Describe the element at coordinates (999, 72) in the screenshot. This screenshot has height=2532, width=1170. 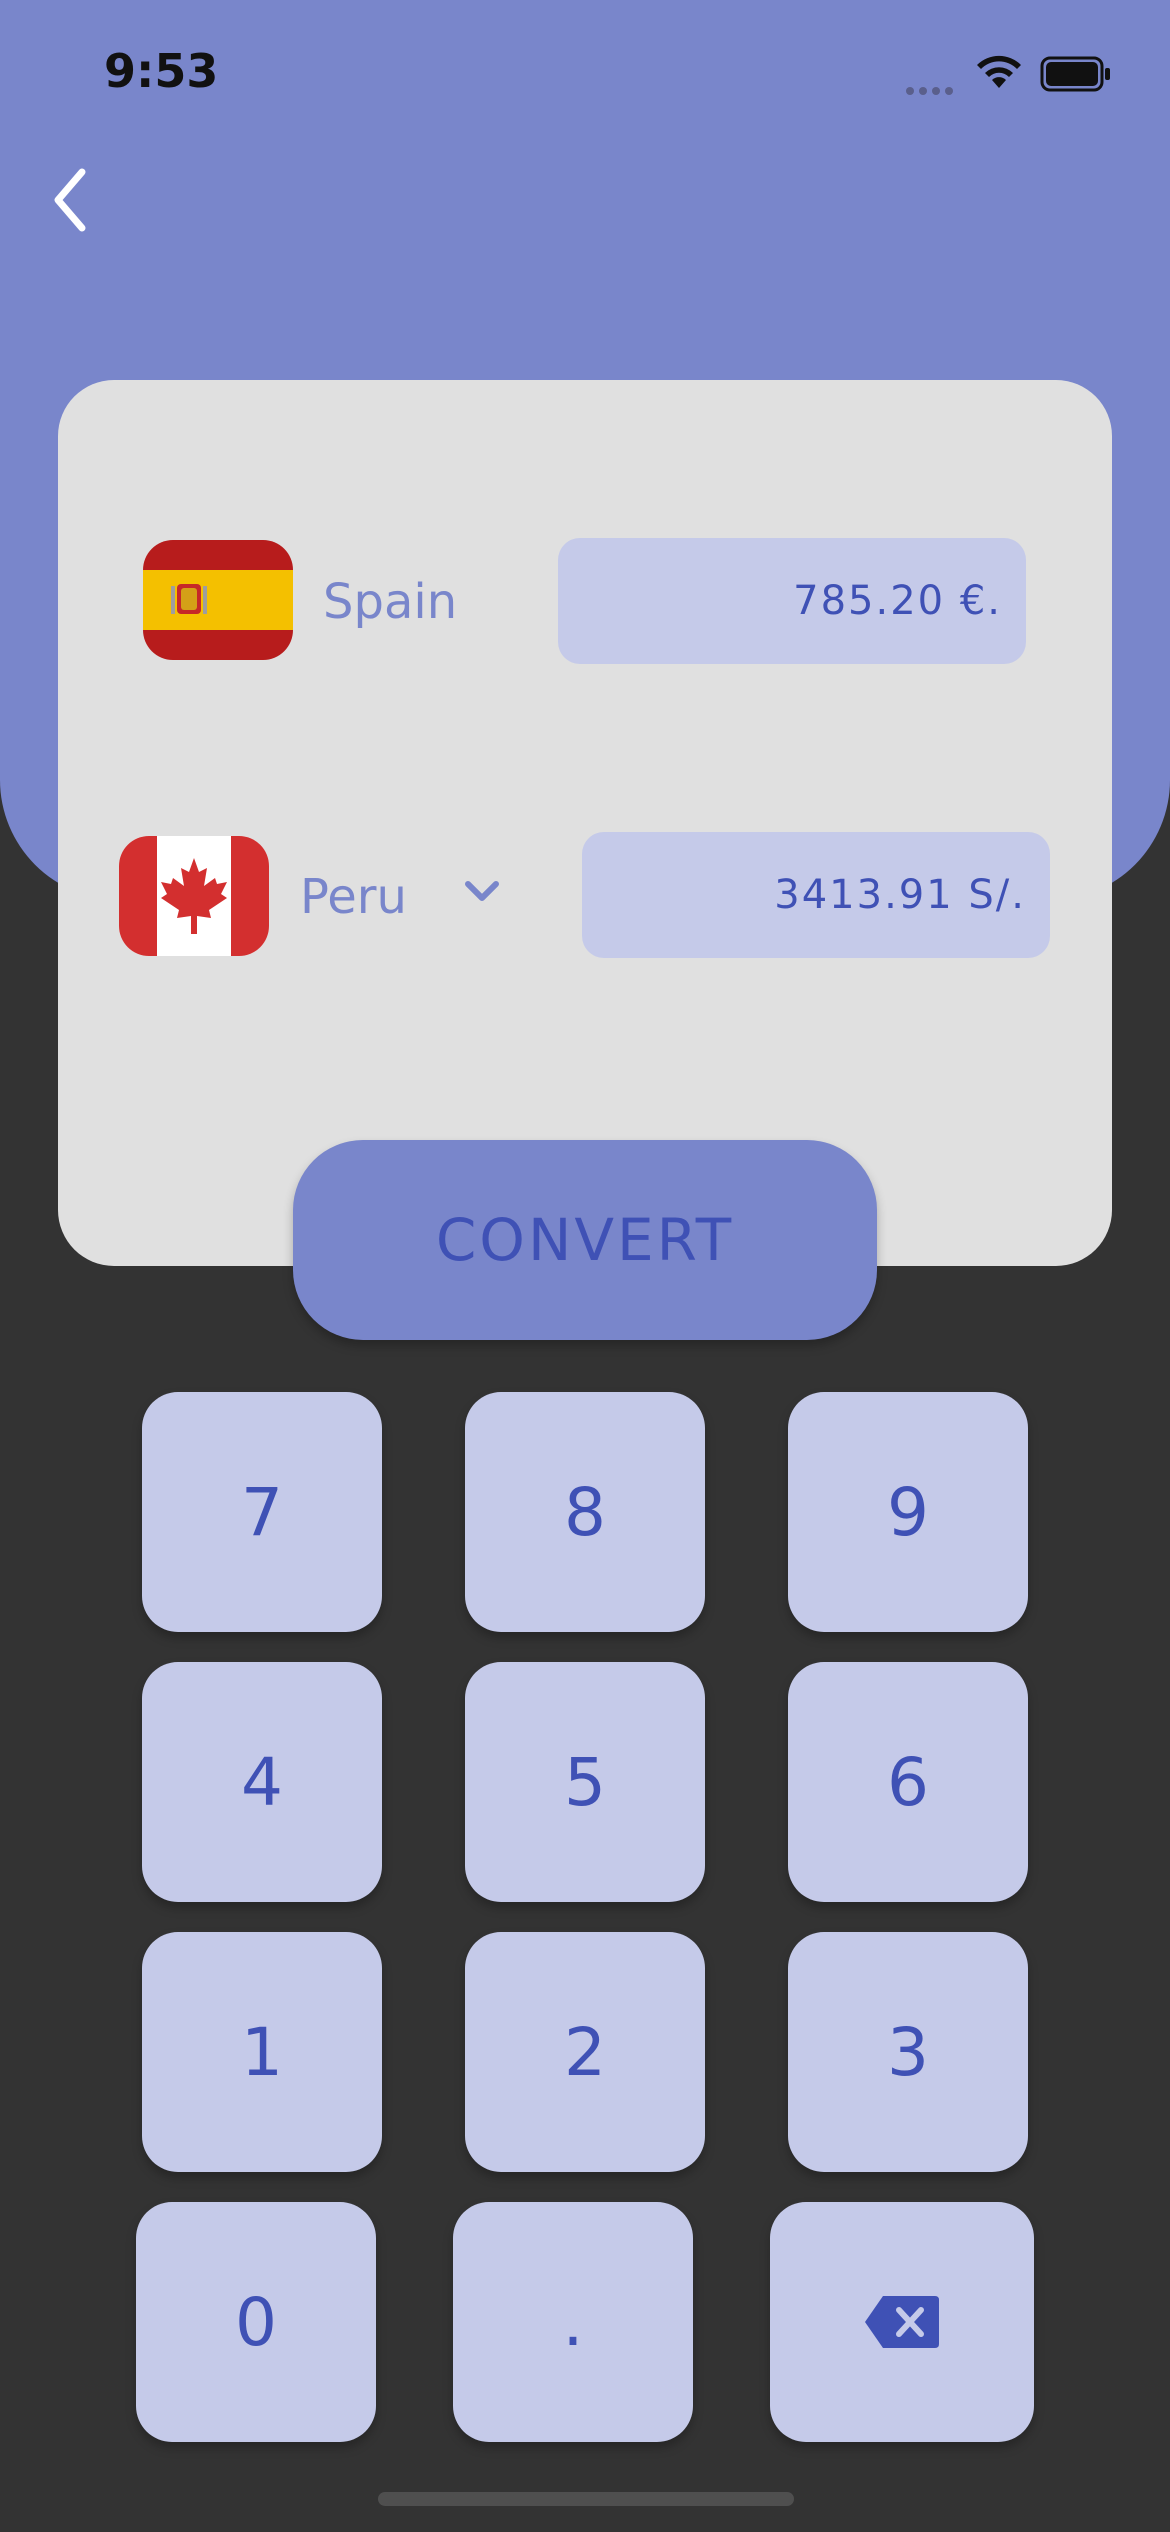
I see `wifi-icon` at that location.